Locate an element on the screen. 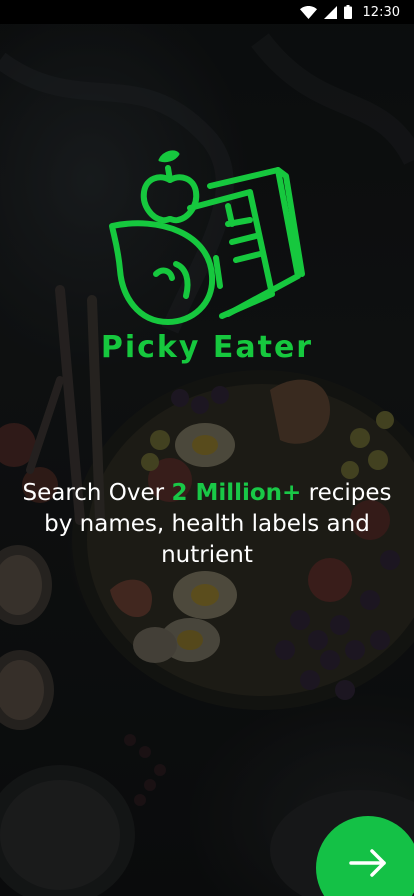  arrow-right-icon is located at coordinates (368, 863).